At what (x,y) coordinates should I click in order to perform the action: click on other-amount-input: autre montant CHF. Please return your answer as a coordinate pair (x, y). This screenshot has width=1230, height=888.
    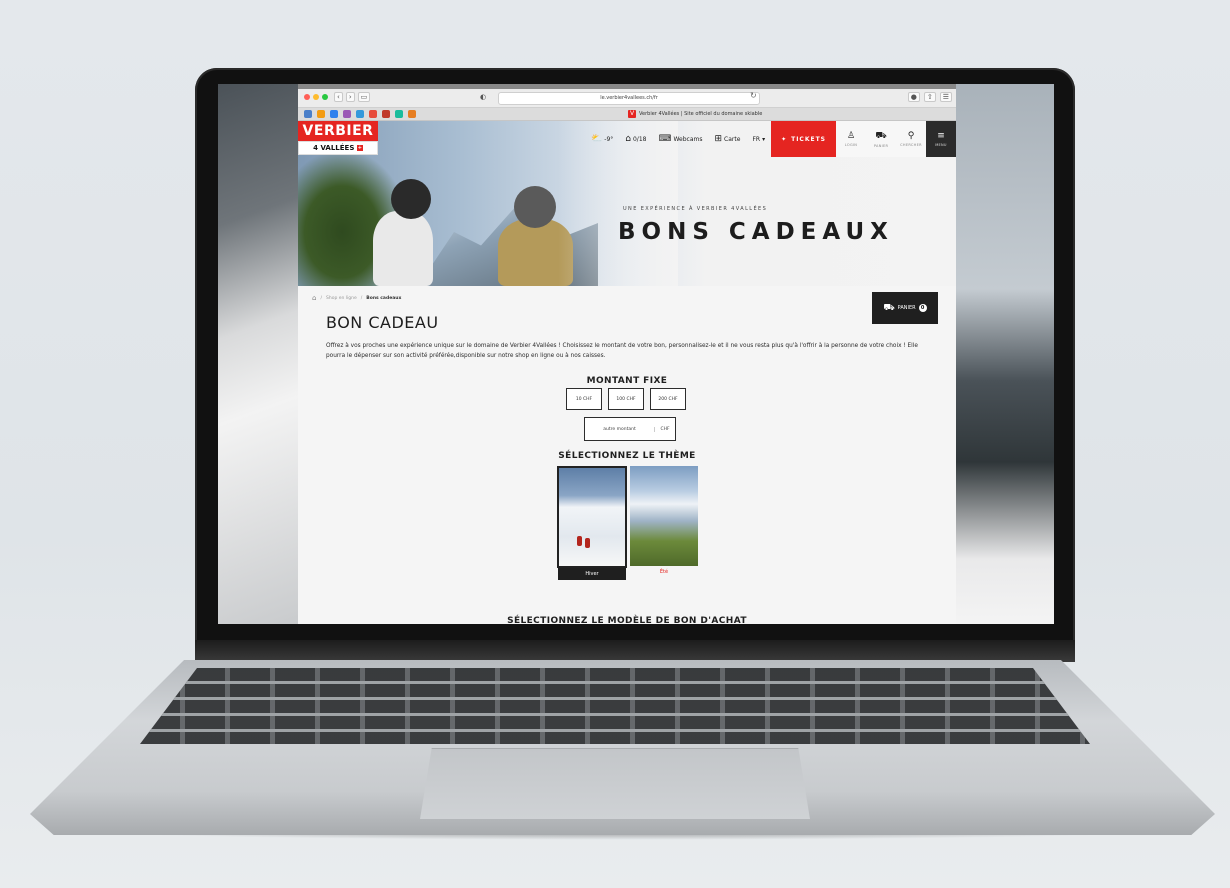
    Looking at the image, I should click on (630, 429).